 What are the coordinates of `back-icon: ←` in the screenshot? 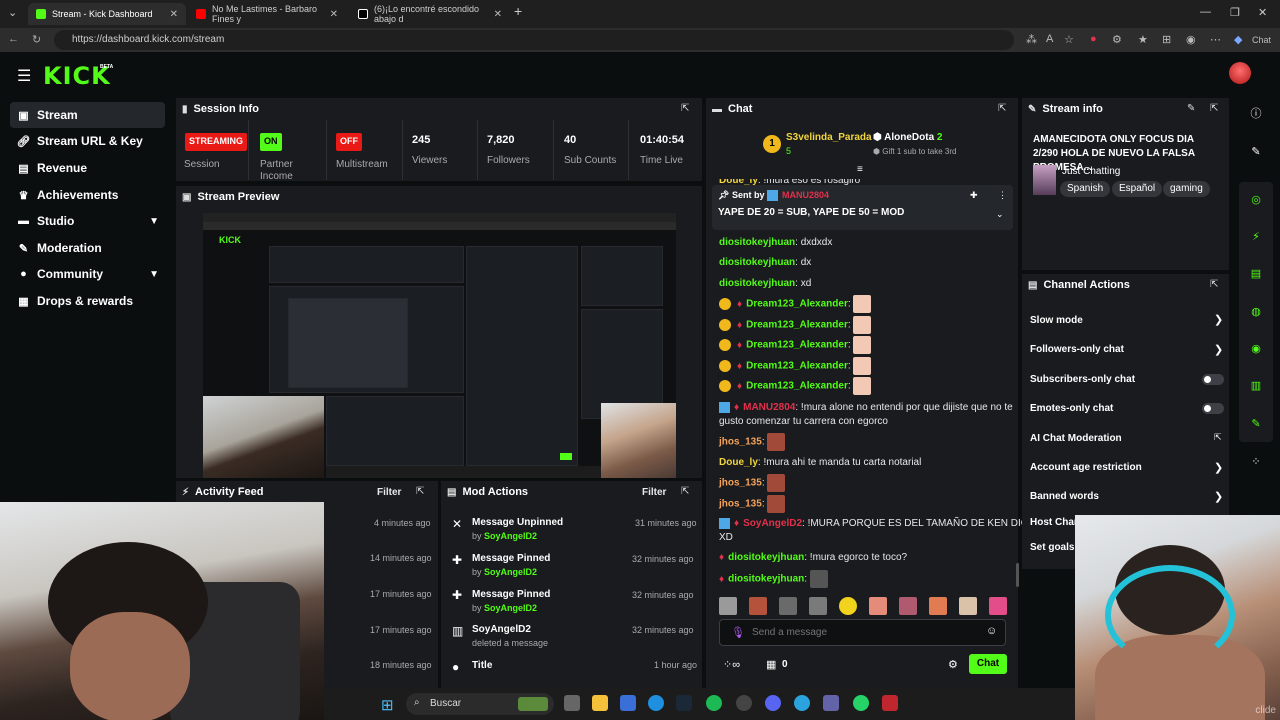 It's located at (13, 39).